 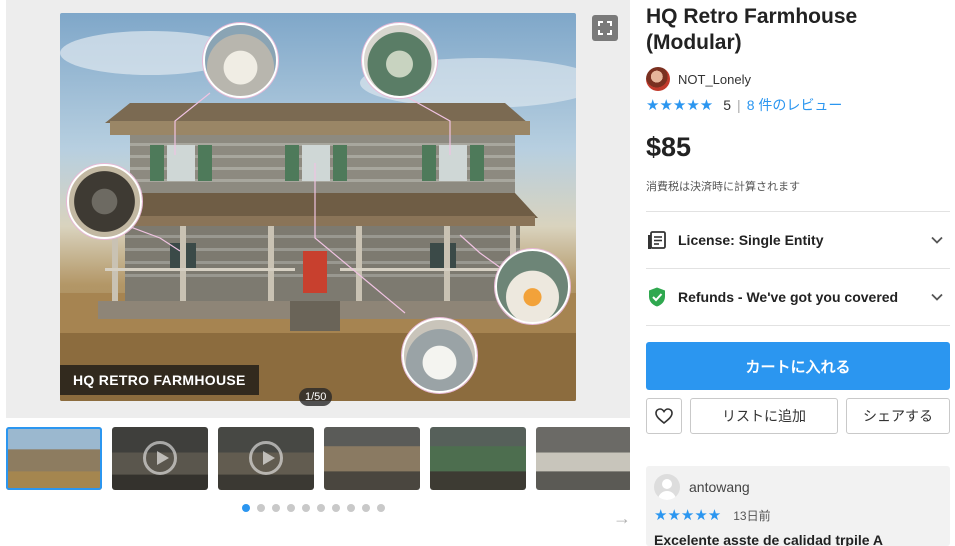 I want to click on thumbnail-strip, so click(x=318, y=460).